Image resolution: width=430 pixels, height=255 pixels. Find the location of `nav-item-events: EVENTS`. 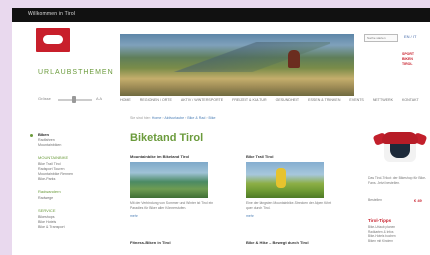

nav-item-events: EVENTS is located at coordinates (356, 102).